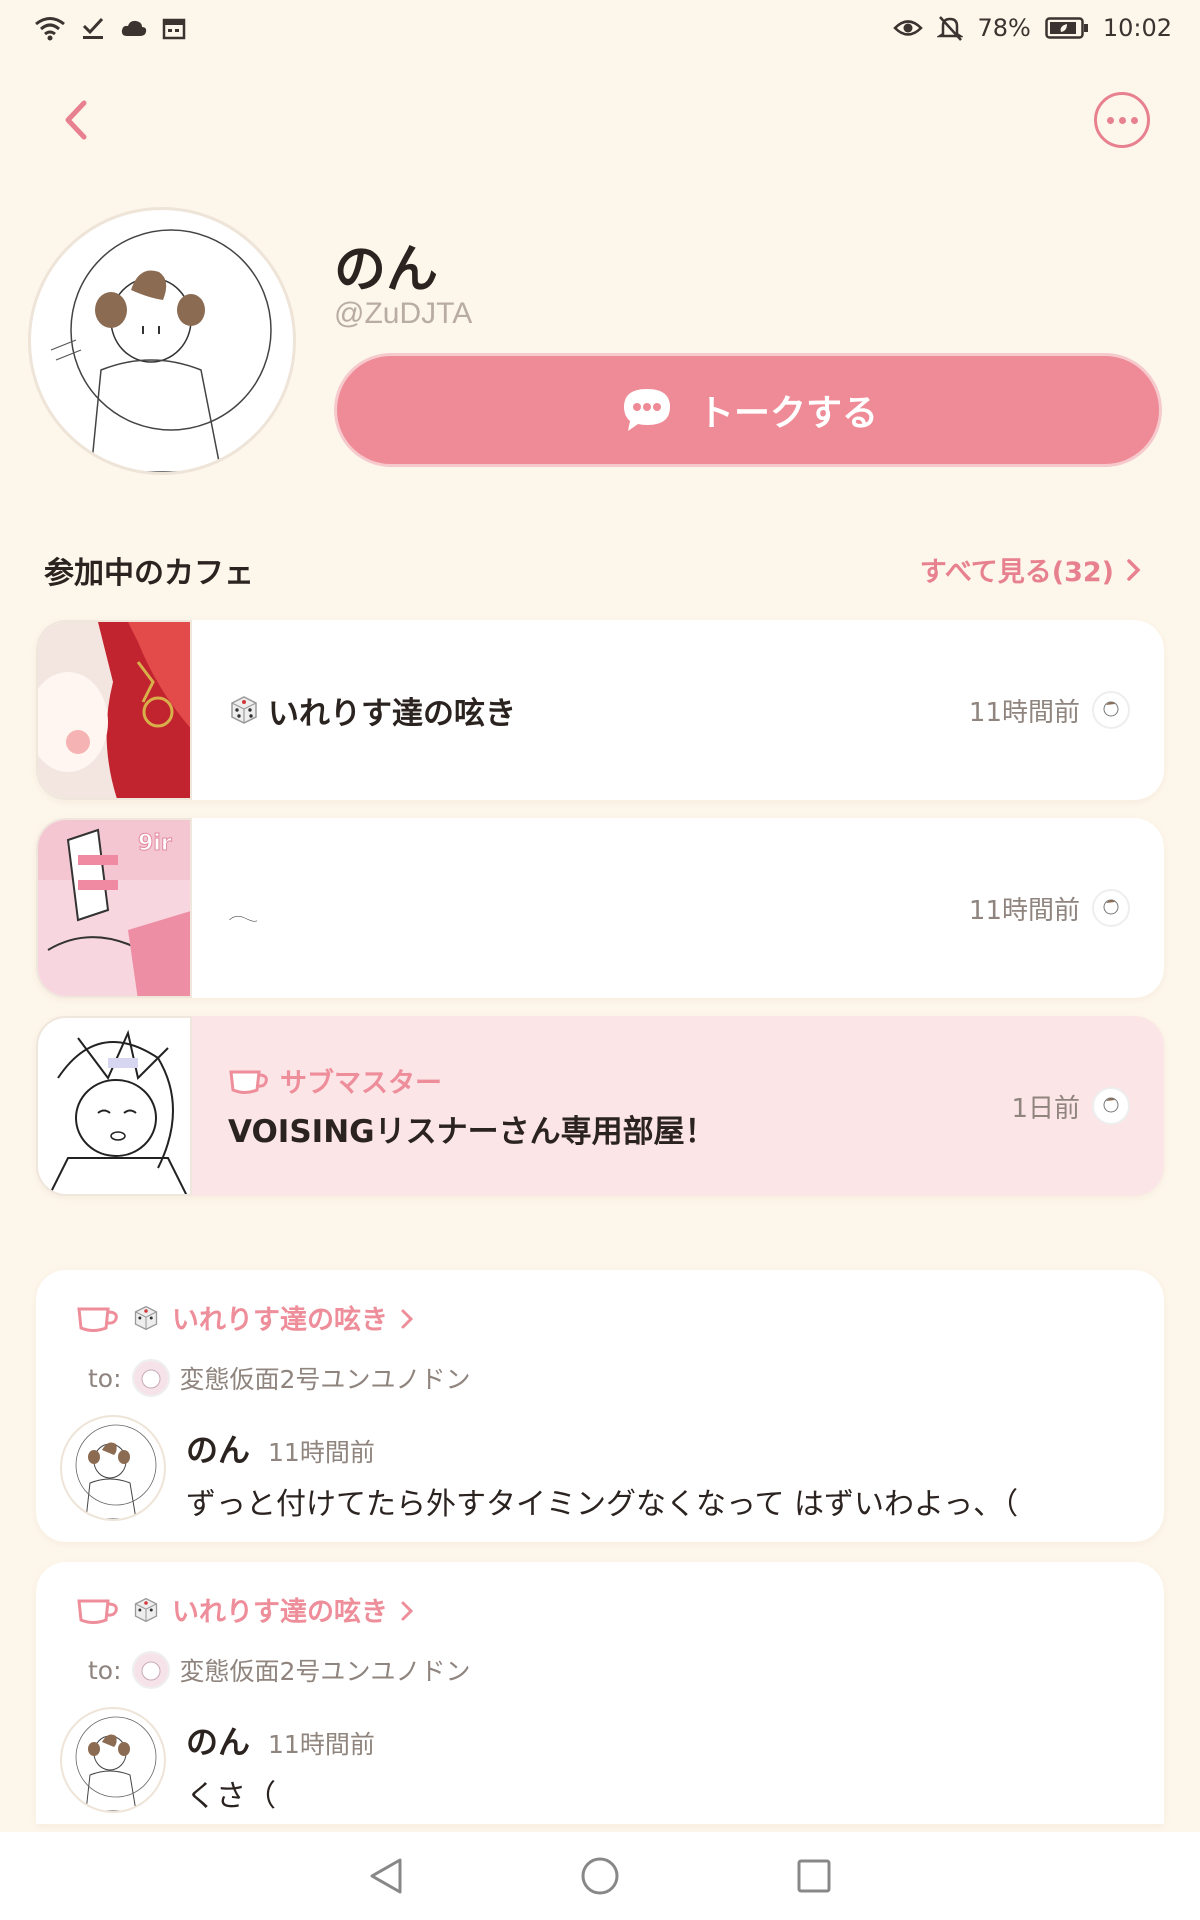 The width and height of the screenshot is (1200, 1920). I want to click on post-card: いれりす達の呟き to: 変態仮面2号ユンユノドン のん 11時間前 くさ（, so click(600, 1693).